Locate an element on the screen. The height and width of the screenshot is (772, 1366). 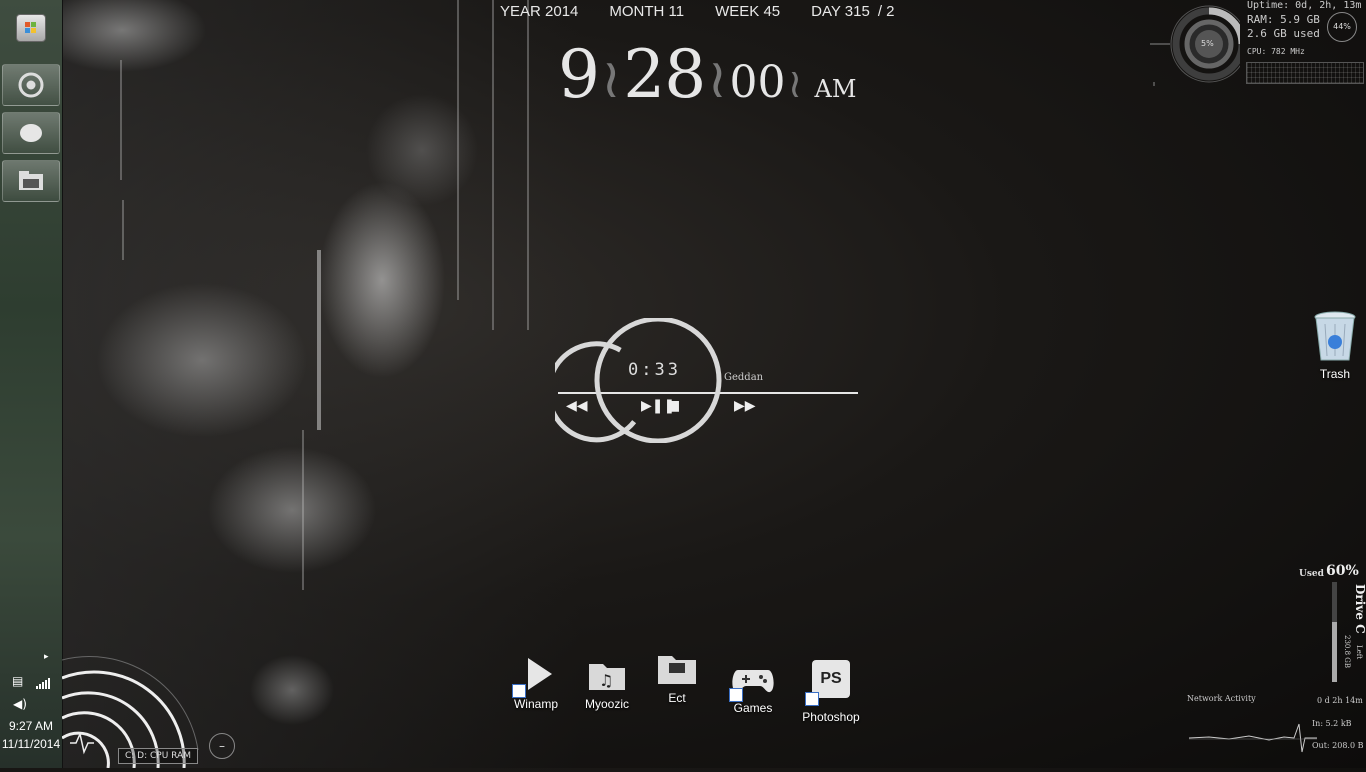
chrome-icon is located at coordinates (31, 85).